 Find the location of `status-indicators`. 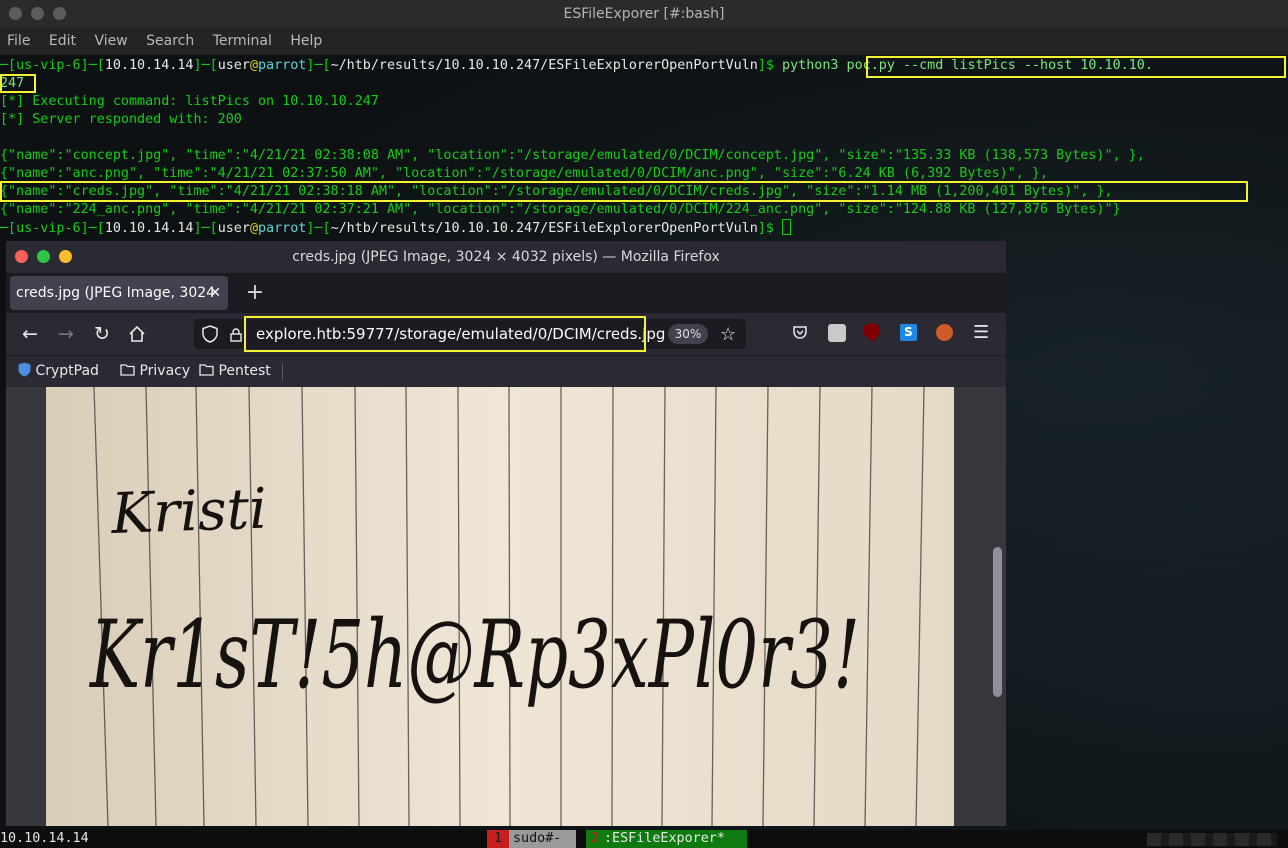

status-indicators is located at coordinates (1212, 839).